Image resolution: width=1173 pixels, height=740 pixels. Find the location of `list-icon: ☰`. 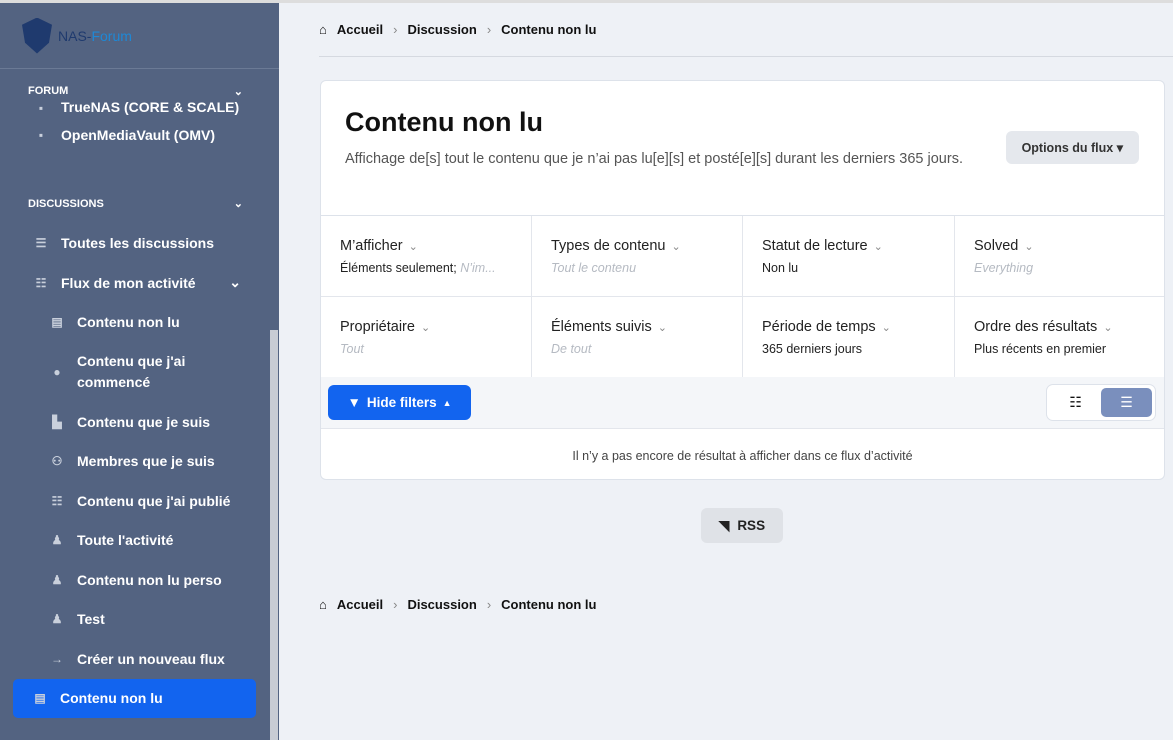

list-icon: ☰ is located at coordinates (41, 243).